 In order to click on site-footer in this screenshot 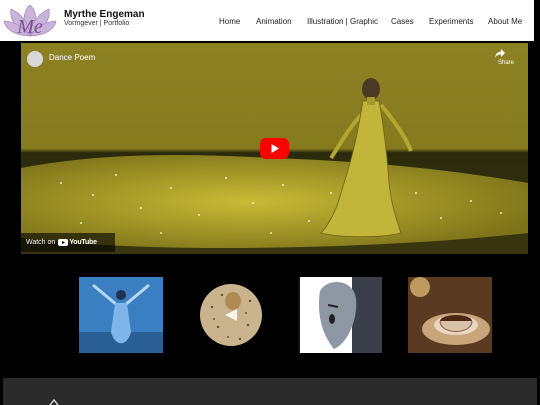, I will do `click(270, 391)`.